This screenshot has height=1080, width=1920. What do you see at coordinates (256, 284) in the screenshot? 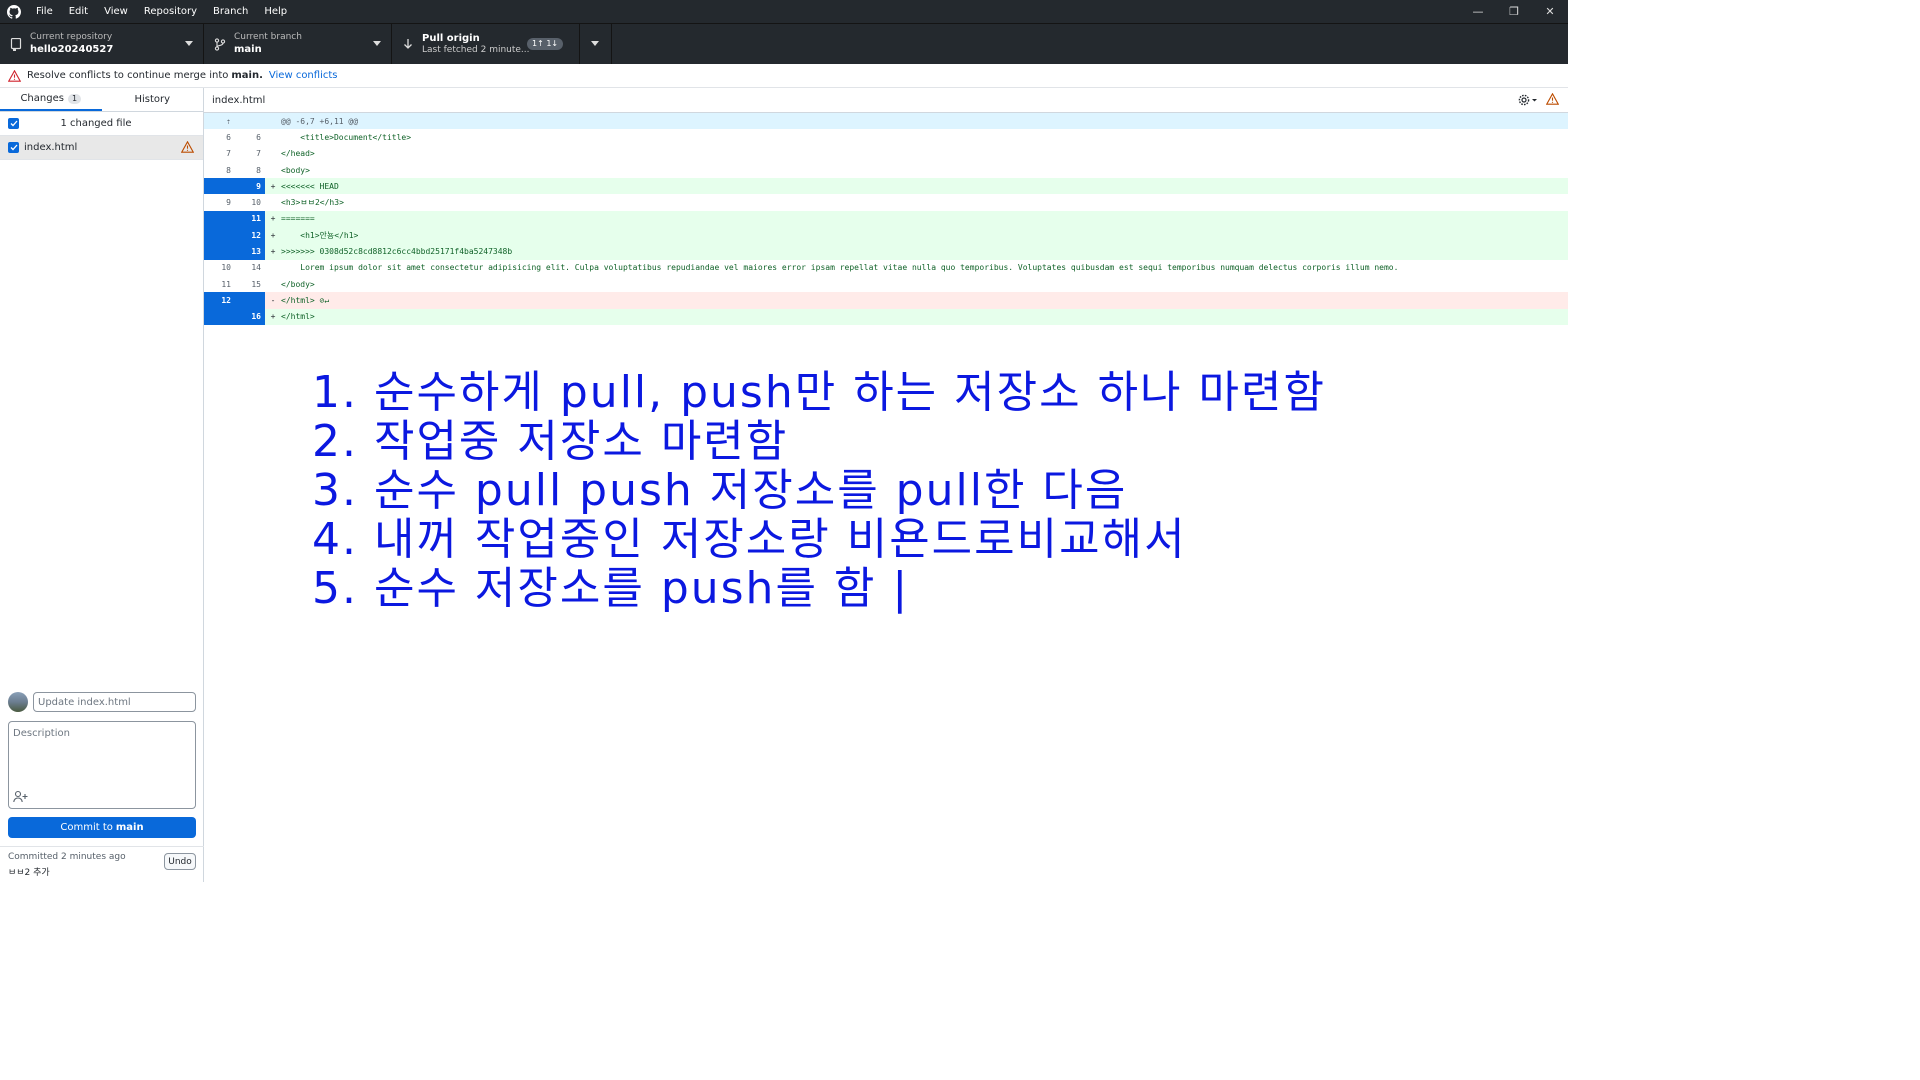
I see `new-line-number: 15` at bounding box center [256, 284].